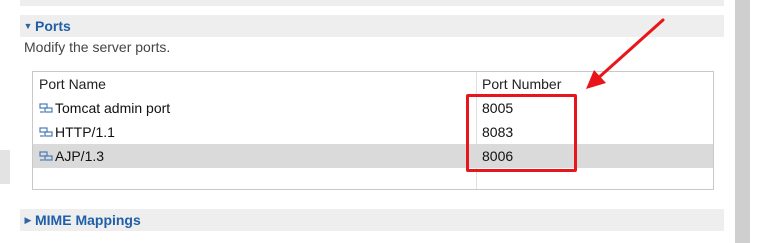 This screenshot has height=243, width=768. I want to click on mime-mappings-title: MIME Mappings, so click(88, 220).